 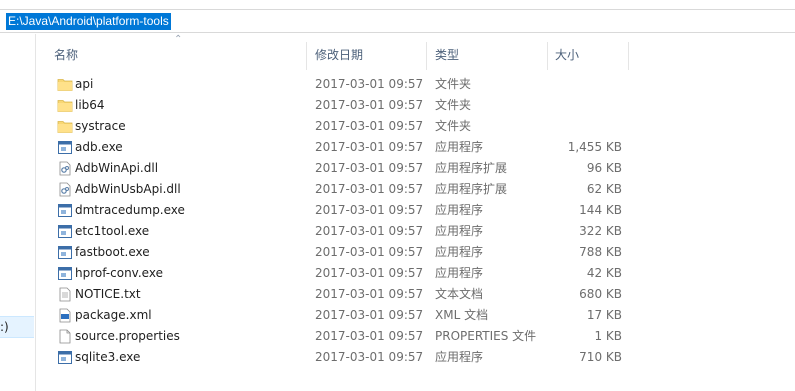 What do you see at coordinates (65, 294) in the screenshot?
I see `text-file-icon` at bounding box center [65, 294].